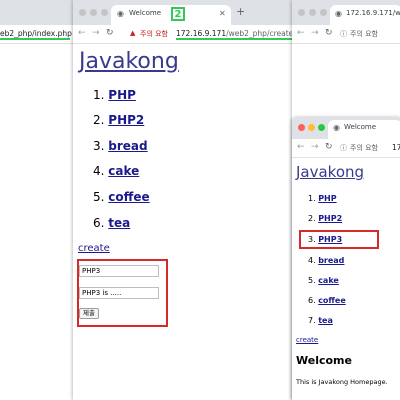 The width and height of the screenshot is (400, 400). I want to click on right-back-tab-strip: ◉ 172.16.9.171/web2_ph, so click(346, 12).